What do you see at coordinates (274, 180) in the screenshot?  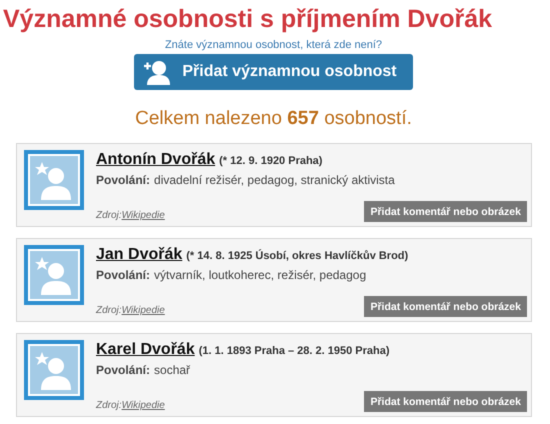 I see `occupation-text: divadelní režisér, pedagog, stranický aktivista` at bounding box center [274, 180].